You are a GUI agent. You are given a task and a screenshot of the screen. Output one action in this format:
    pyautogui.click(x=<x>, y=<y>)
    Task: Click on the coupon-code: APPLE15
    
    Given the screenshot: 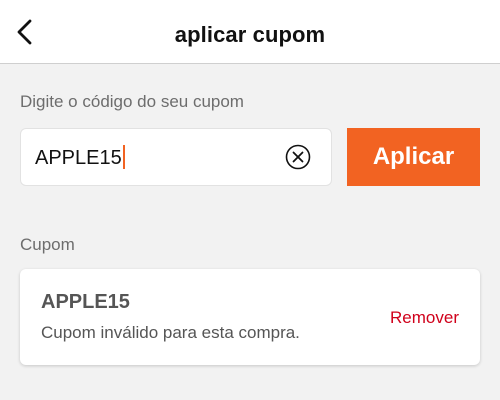 What is the action you would take?
    pyautogui.click(x=85, y=302)
    